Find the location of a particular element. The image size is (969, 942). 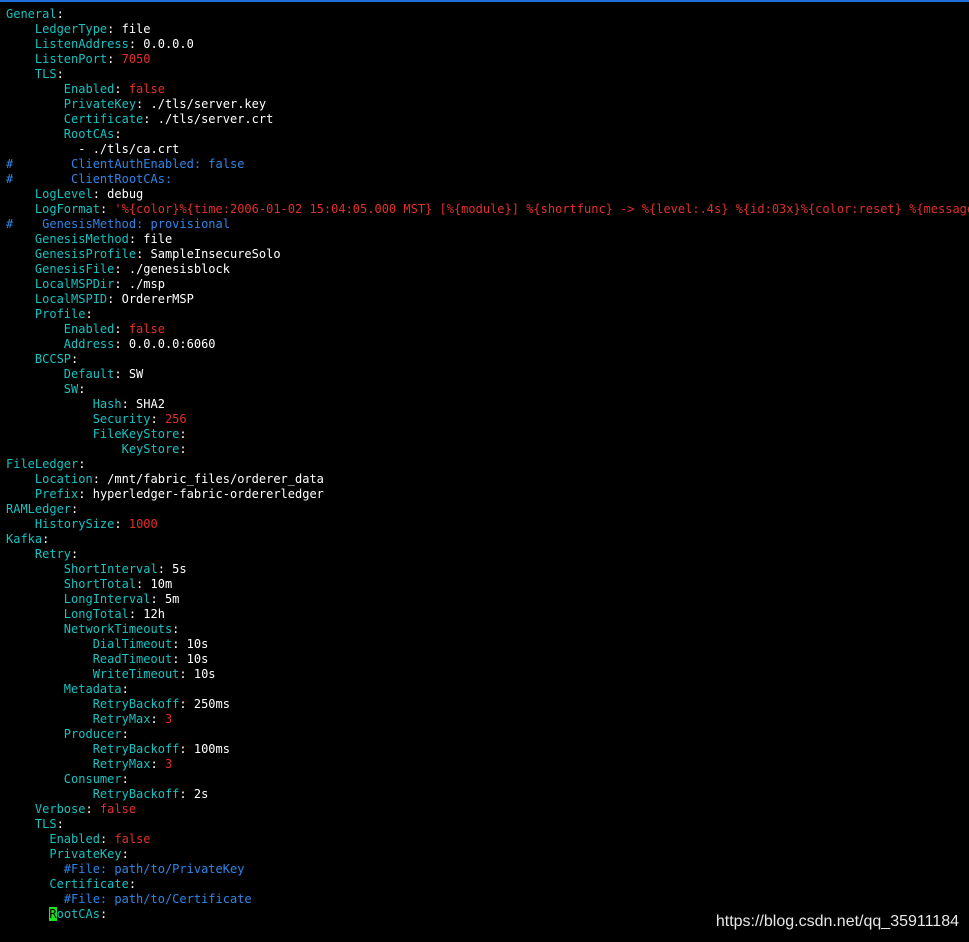

config-line: Consumer: is located at coordinates (487, 779).